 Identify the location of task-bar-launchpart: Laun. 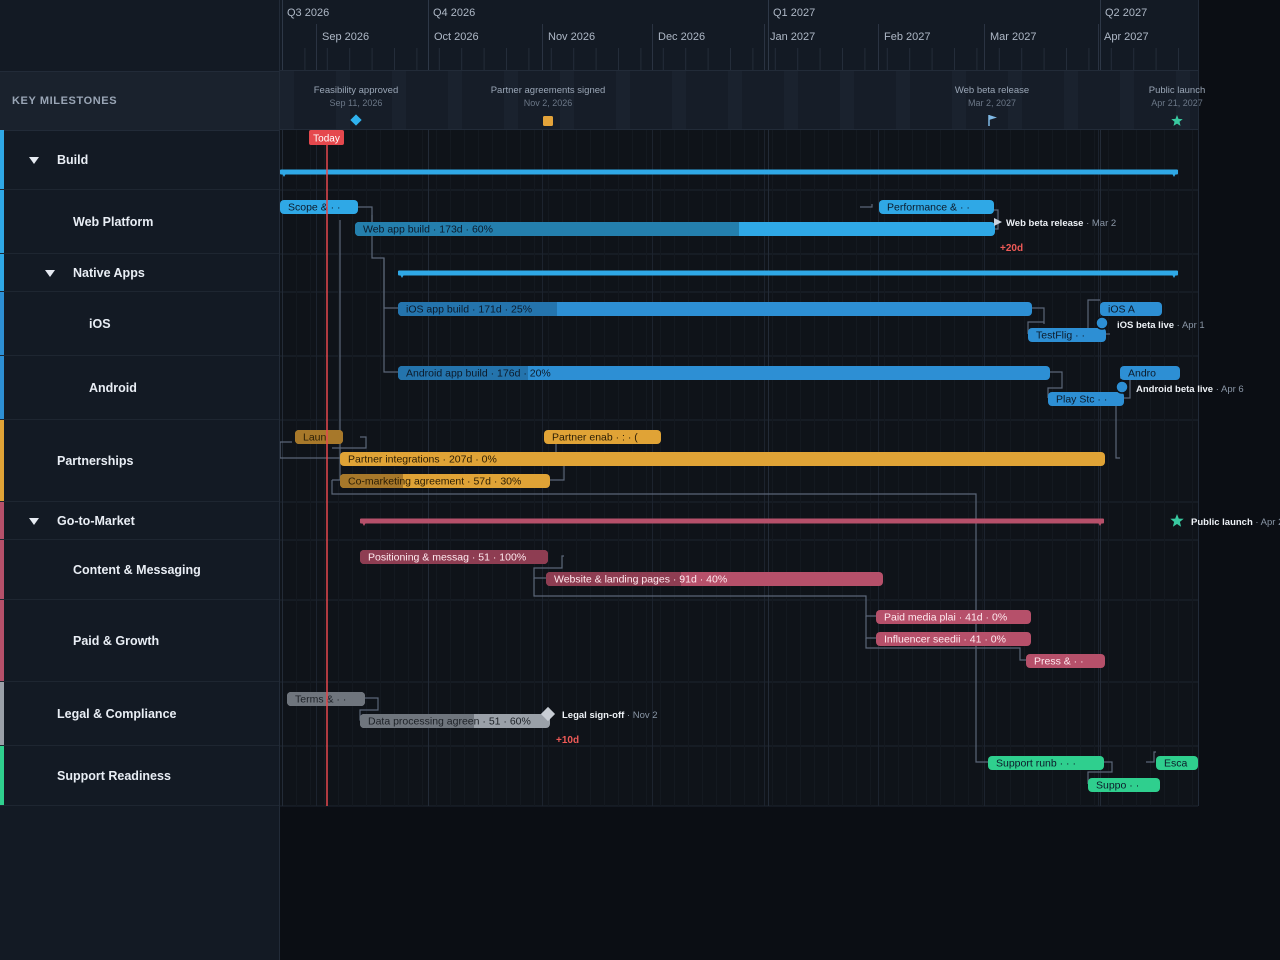
(319, 437).